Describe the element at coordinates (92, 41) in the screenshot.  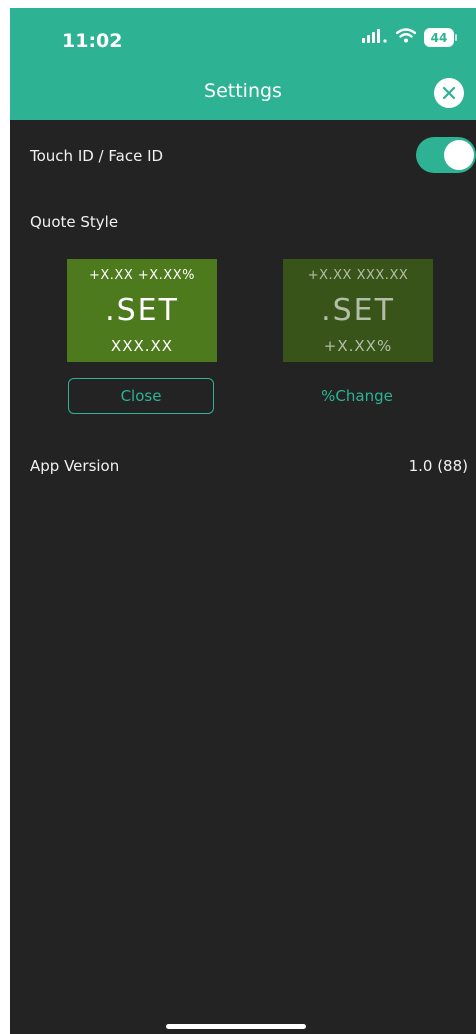
I see `status-time: 11:02` at that location.